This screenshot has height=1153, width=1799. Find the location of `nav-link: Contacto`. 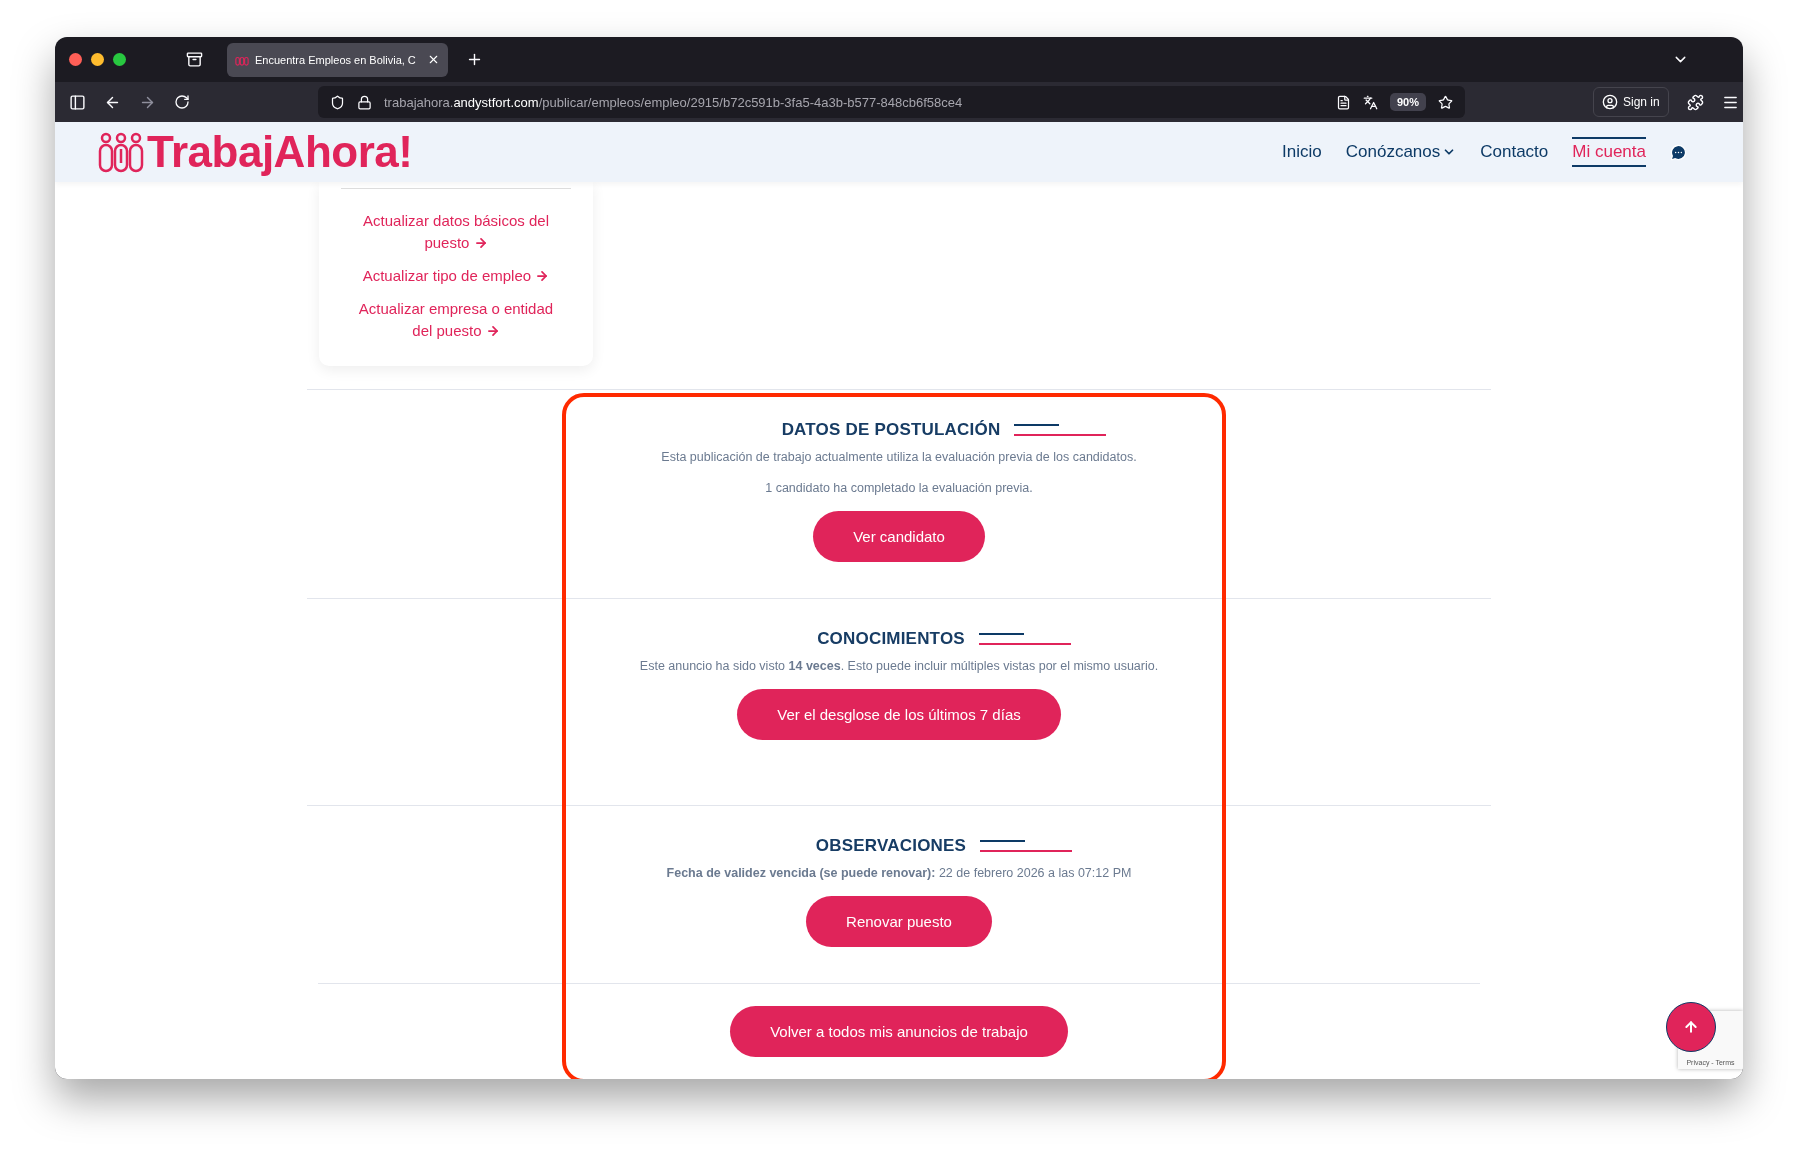

nav-link: Contacto is located at coordinates (1514, 152).